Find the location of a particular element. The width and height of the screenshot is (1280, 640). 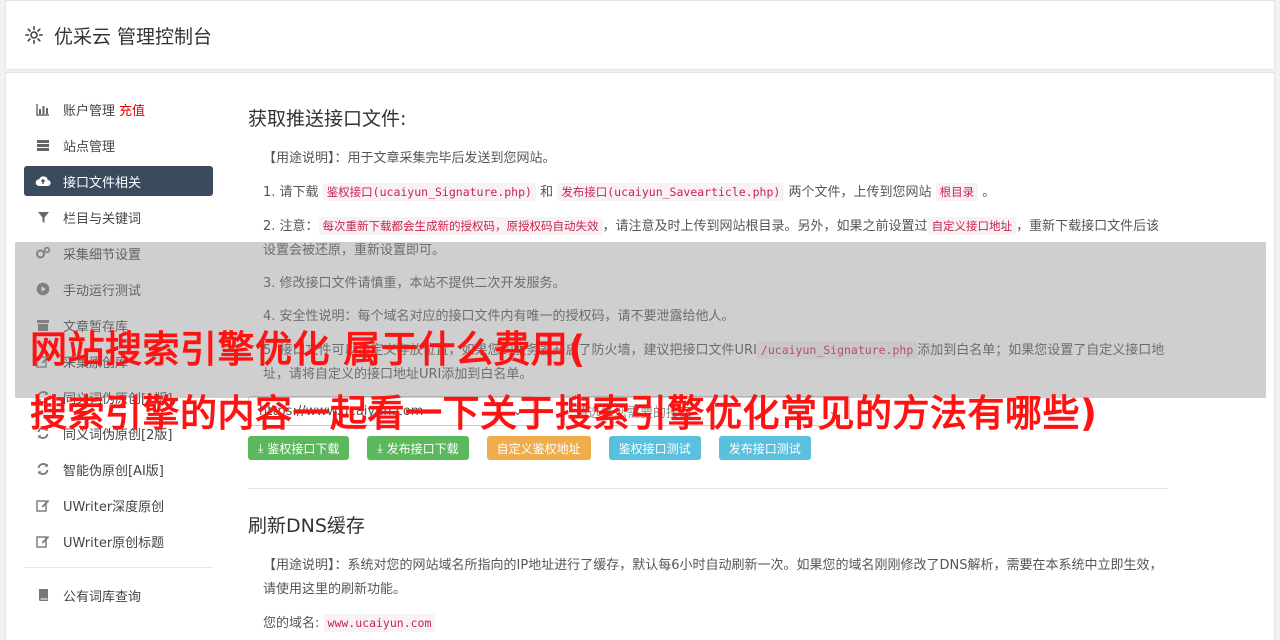

gear-icon is located at coordinates (34, 35).